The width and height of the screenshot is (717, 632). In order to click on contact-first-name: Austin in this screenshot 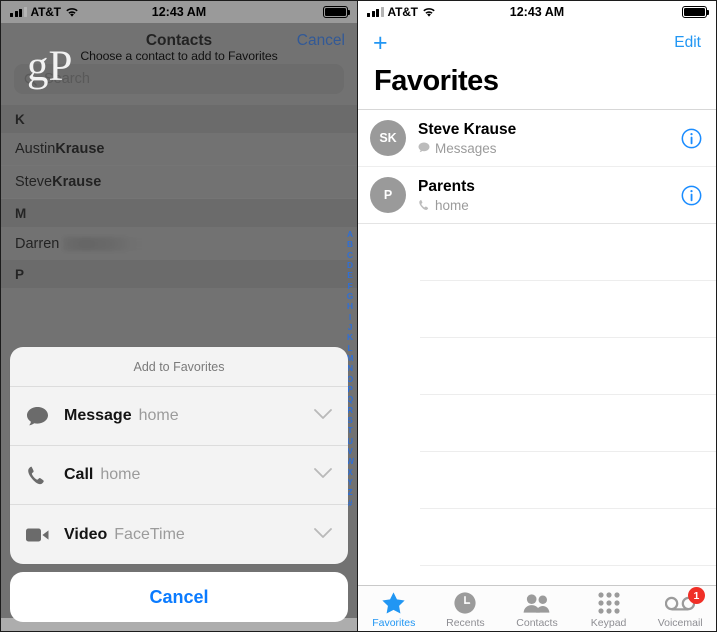, I will do `click(35, 149)`.